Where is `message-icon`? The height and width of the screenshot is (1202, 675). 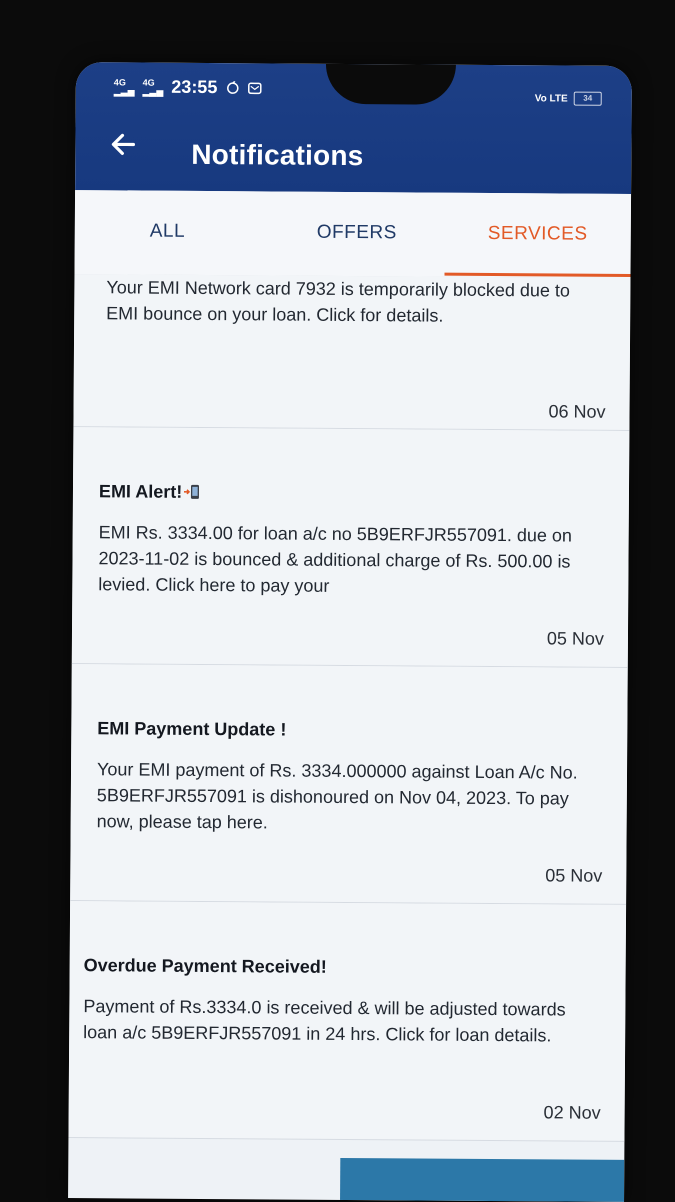
message-icon is located at coordinates (254, 88).